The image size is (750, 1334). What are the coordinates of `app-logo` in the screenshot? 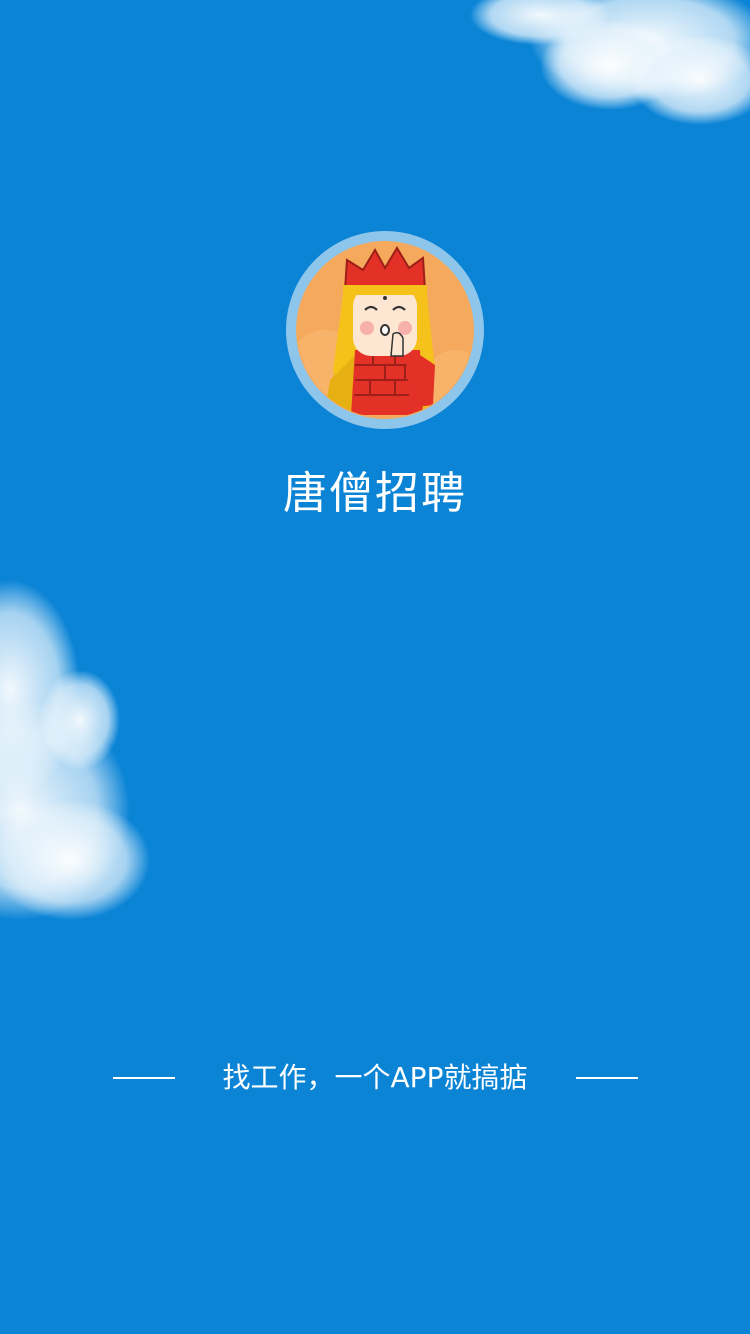 It's located at (385, 330).